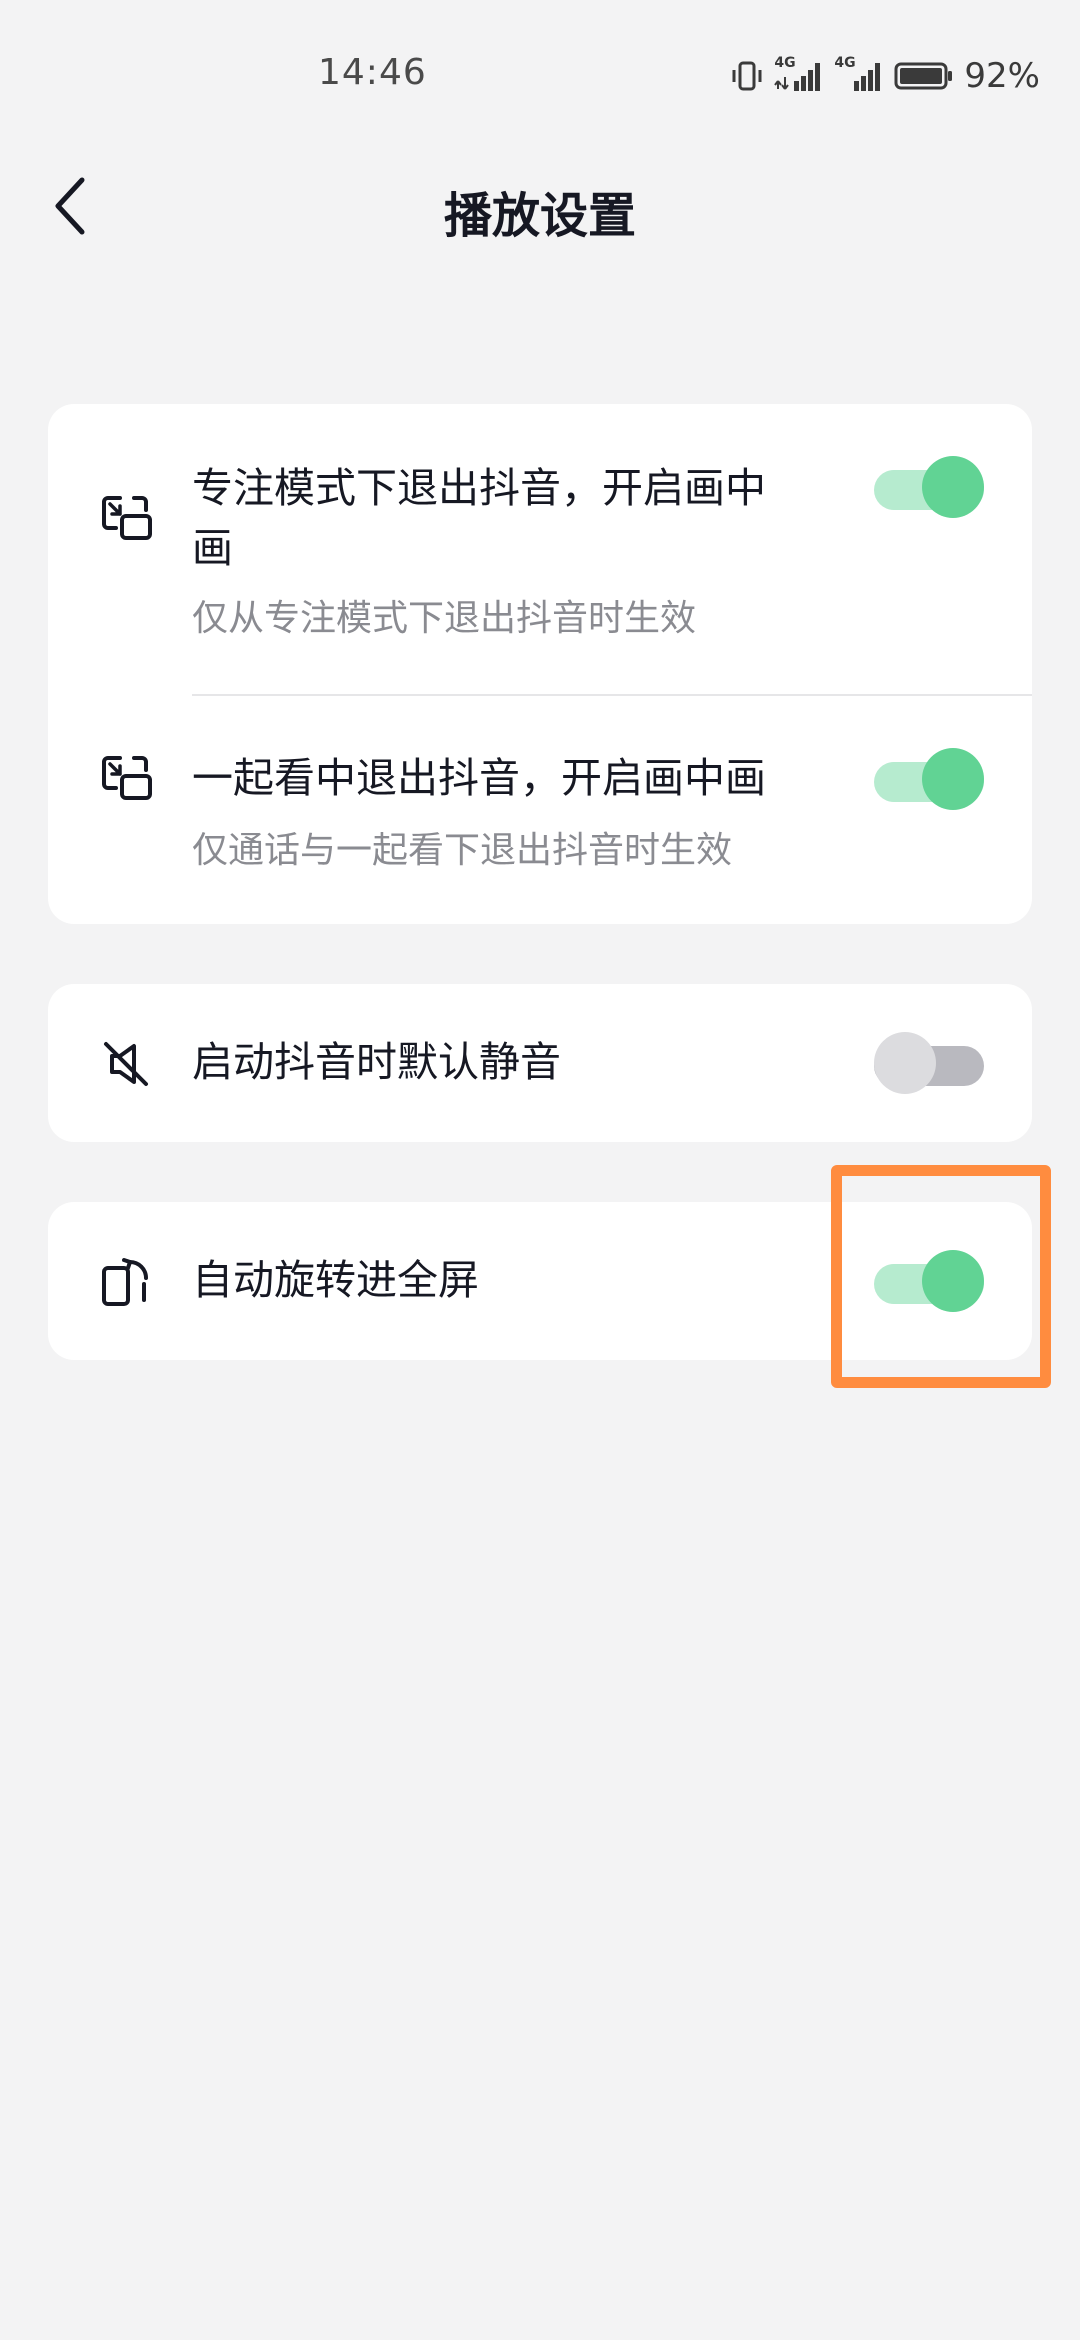 This screenshot has width=1080, height=2340. I want to click on page-title: 播放设置, so click(539, 216).